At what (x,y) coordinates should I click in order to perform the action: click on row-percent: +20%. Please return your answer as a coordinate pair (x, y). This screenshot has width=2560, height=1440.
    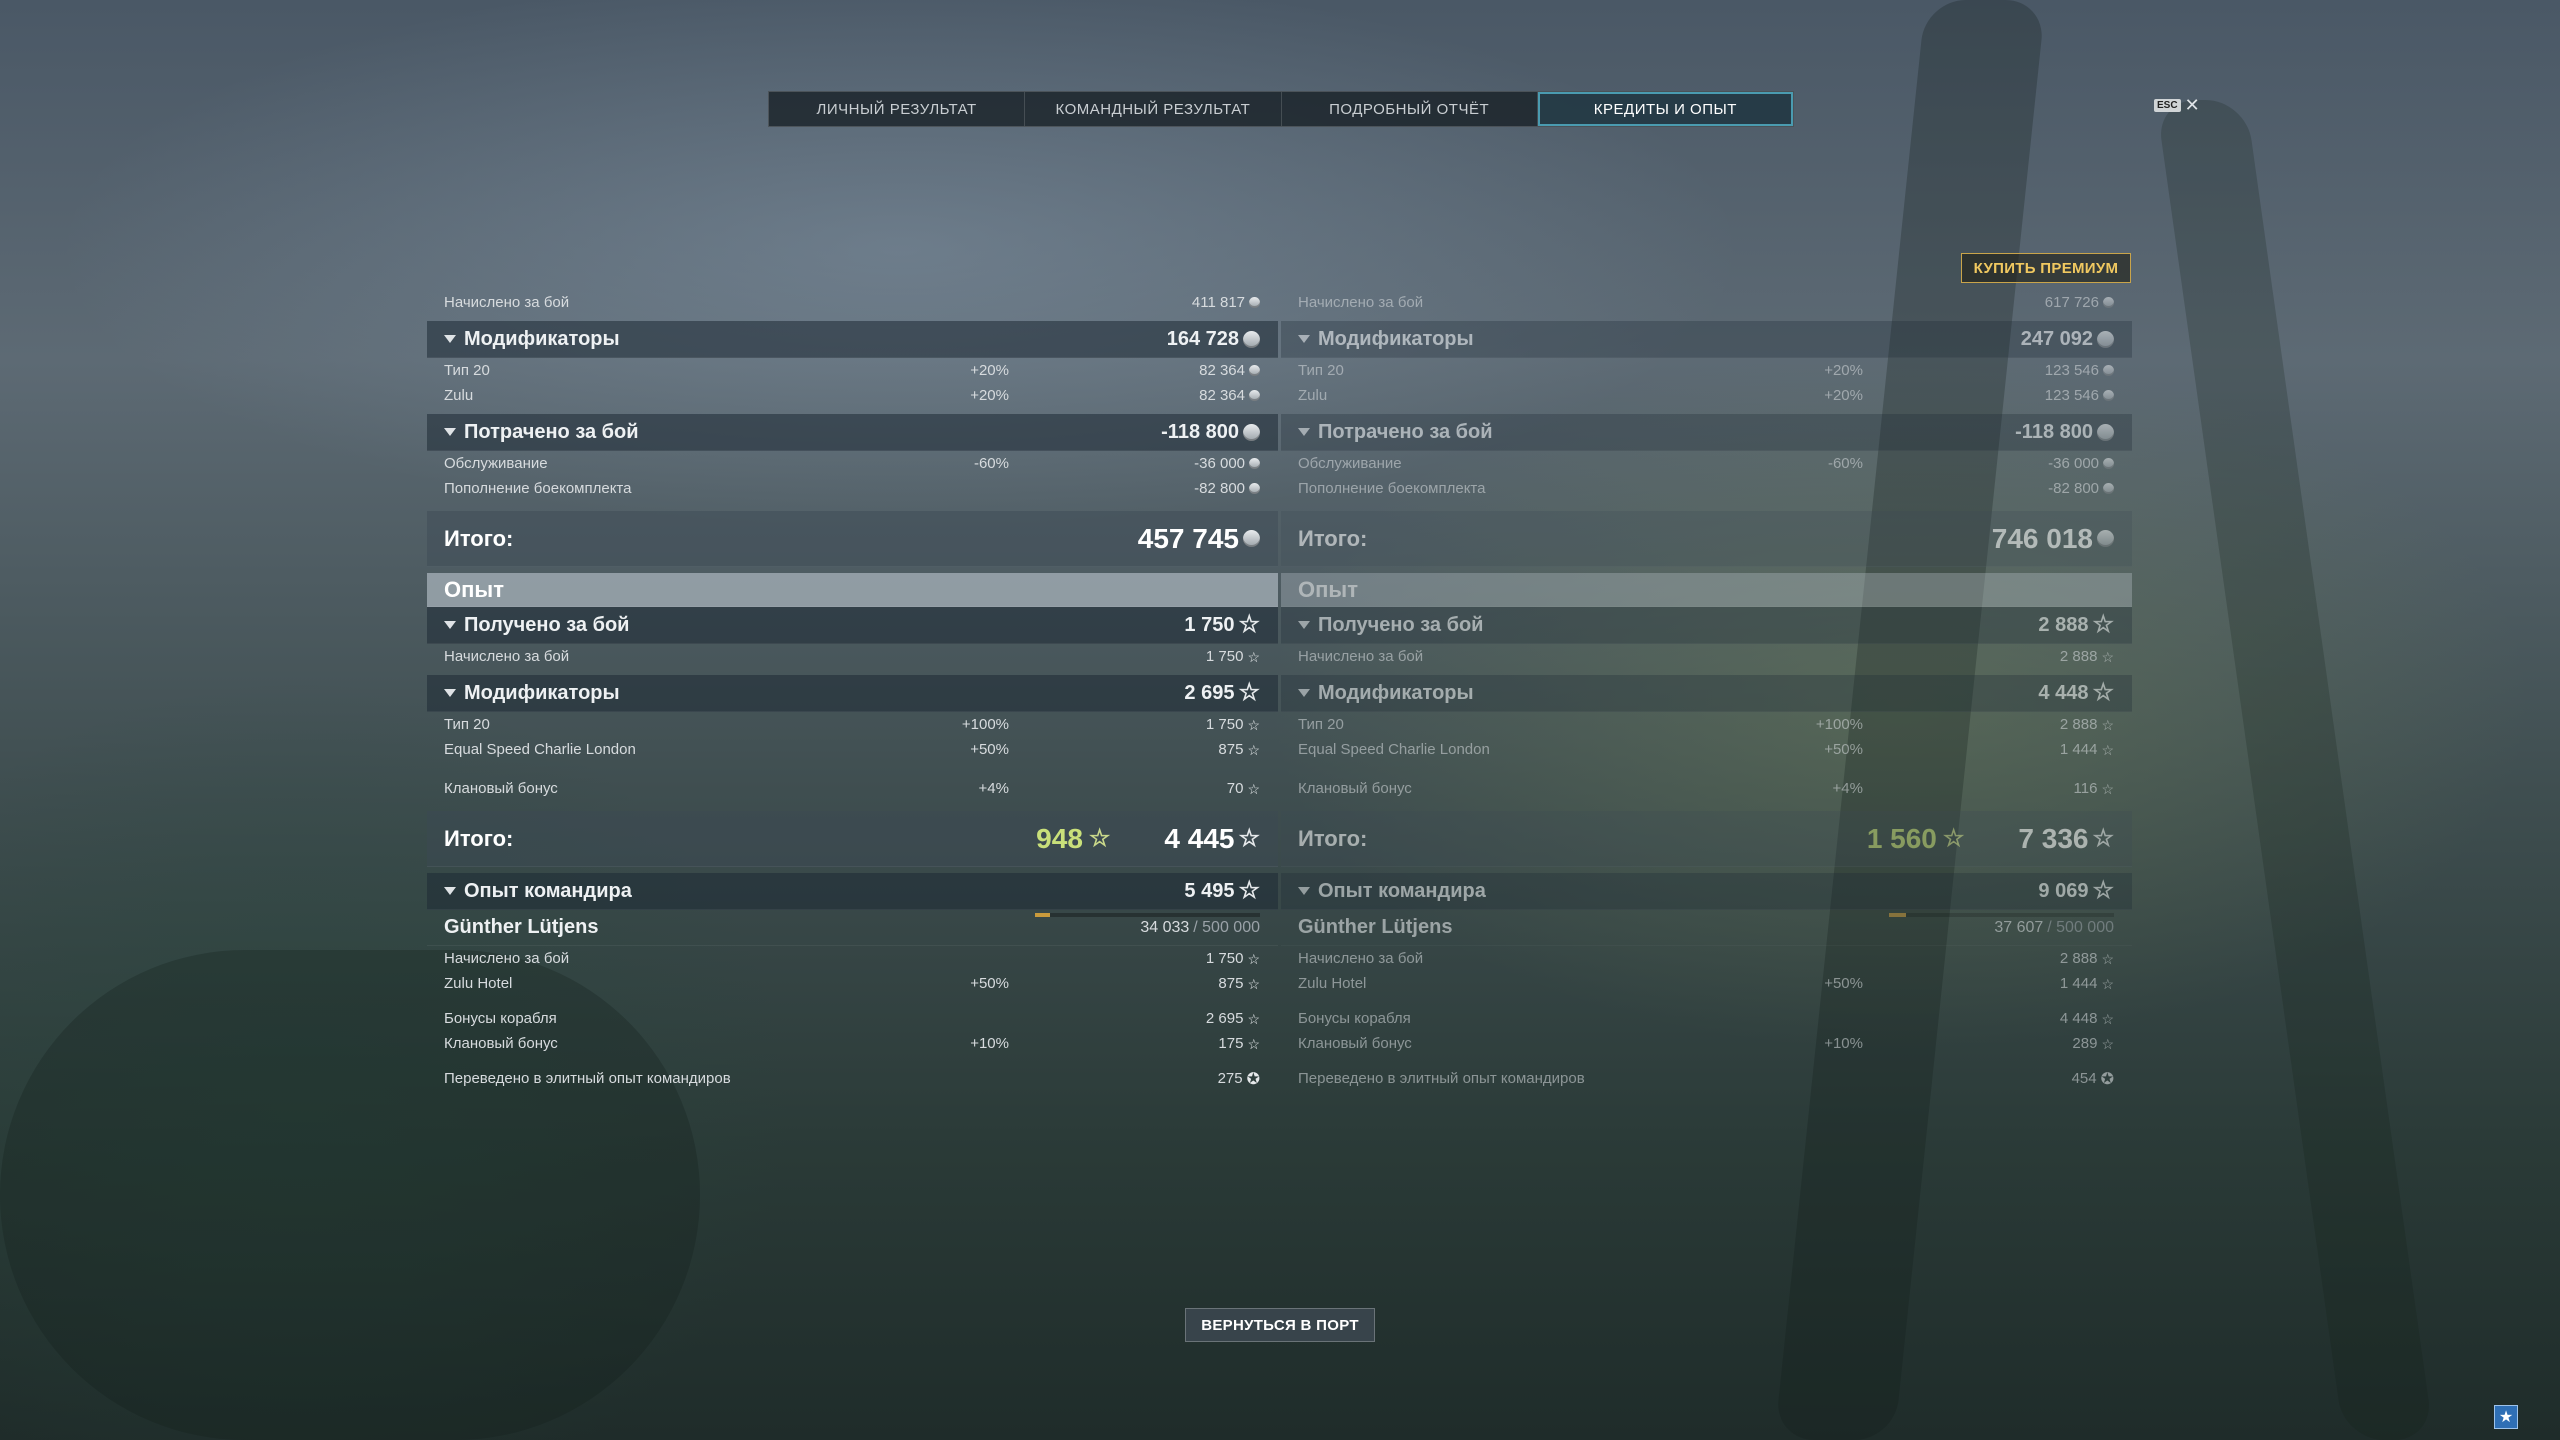
    Looking at the image, I should click on (989, 370).